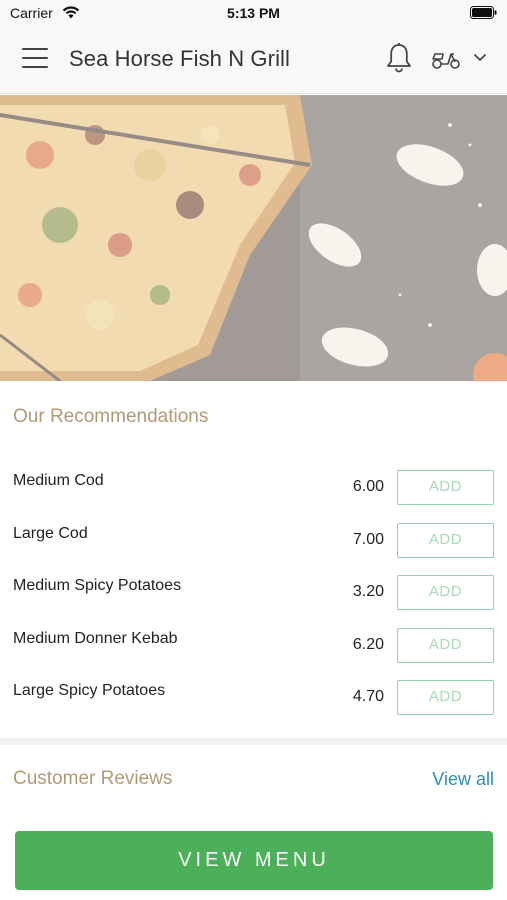  Describe the element at coordinates (480, 58) in the screenshot. I see `chevron-down-icon` at that location.